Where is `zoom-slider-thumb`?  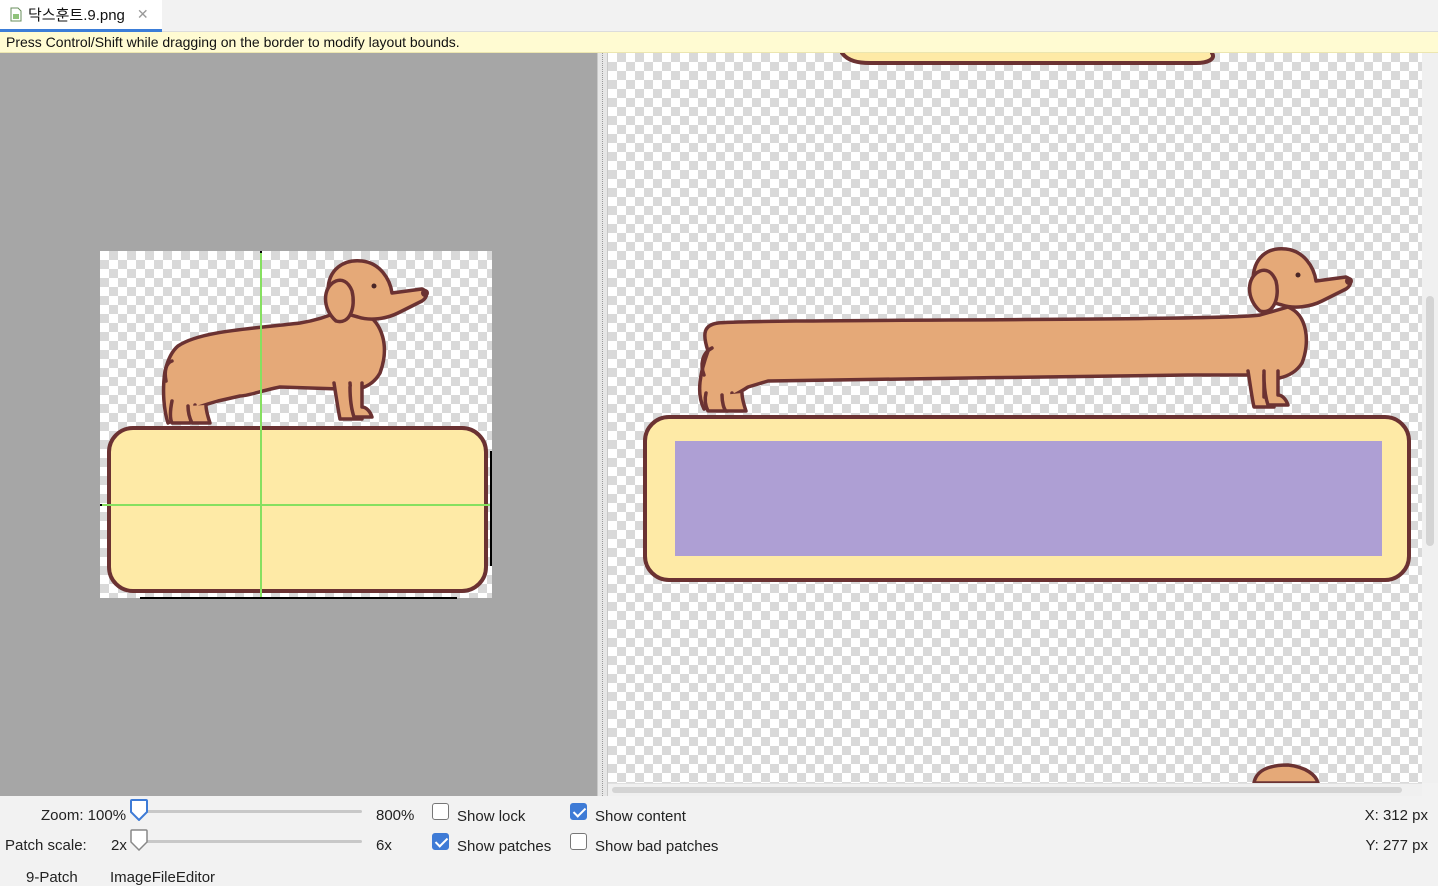 zoom-slider-thumb is located at coordinates (139, 810).